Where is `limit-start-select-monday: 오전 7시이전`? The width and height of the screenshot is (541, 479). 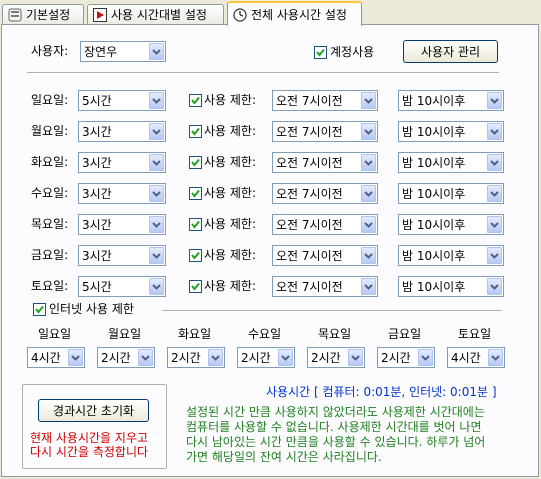 limit-start-select-monday: 오전 7시이전 is located at coordinates (325, 131).